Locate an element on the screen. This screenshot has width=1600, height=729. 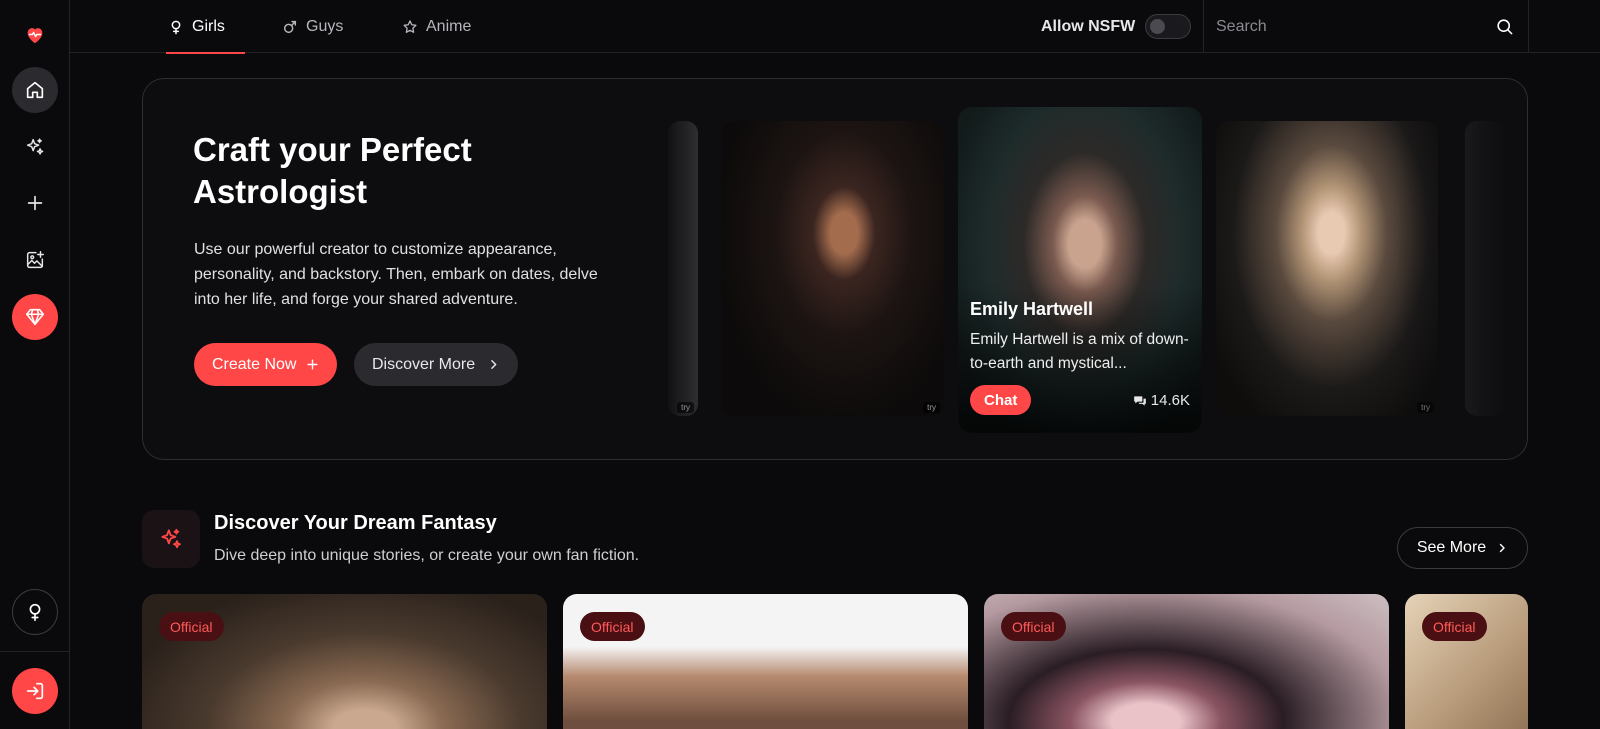
nsfw-setting: Allow NSFW is located at coordinates (1116, 26).